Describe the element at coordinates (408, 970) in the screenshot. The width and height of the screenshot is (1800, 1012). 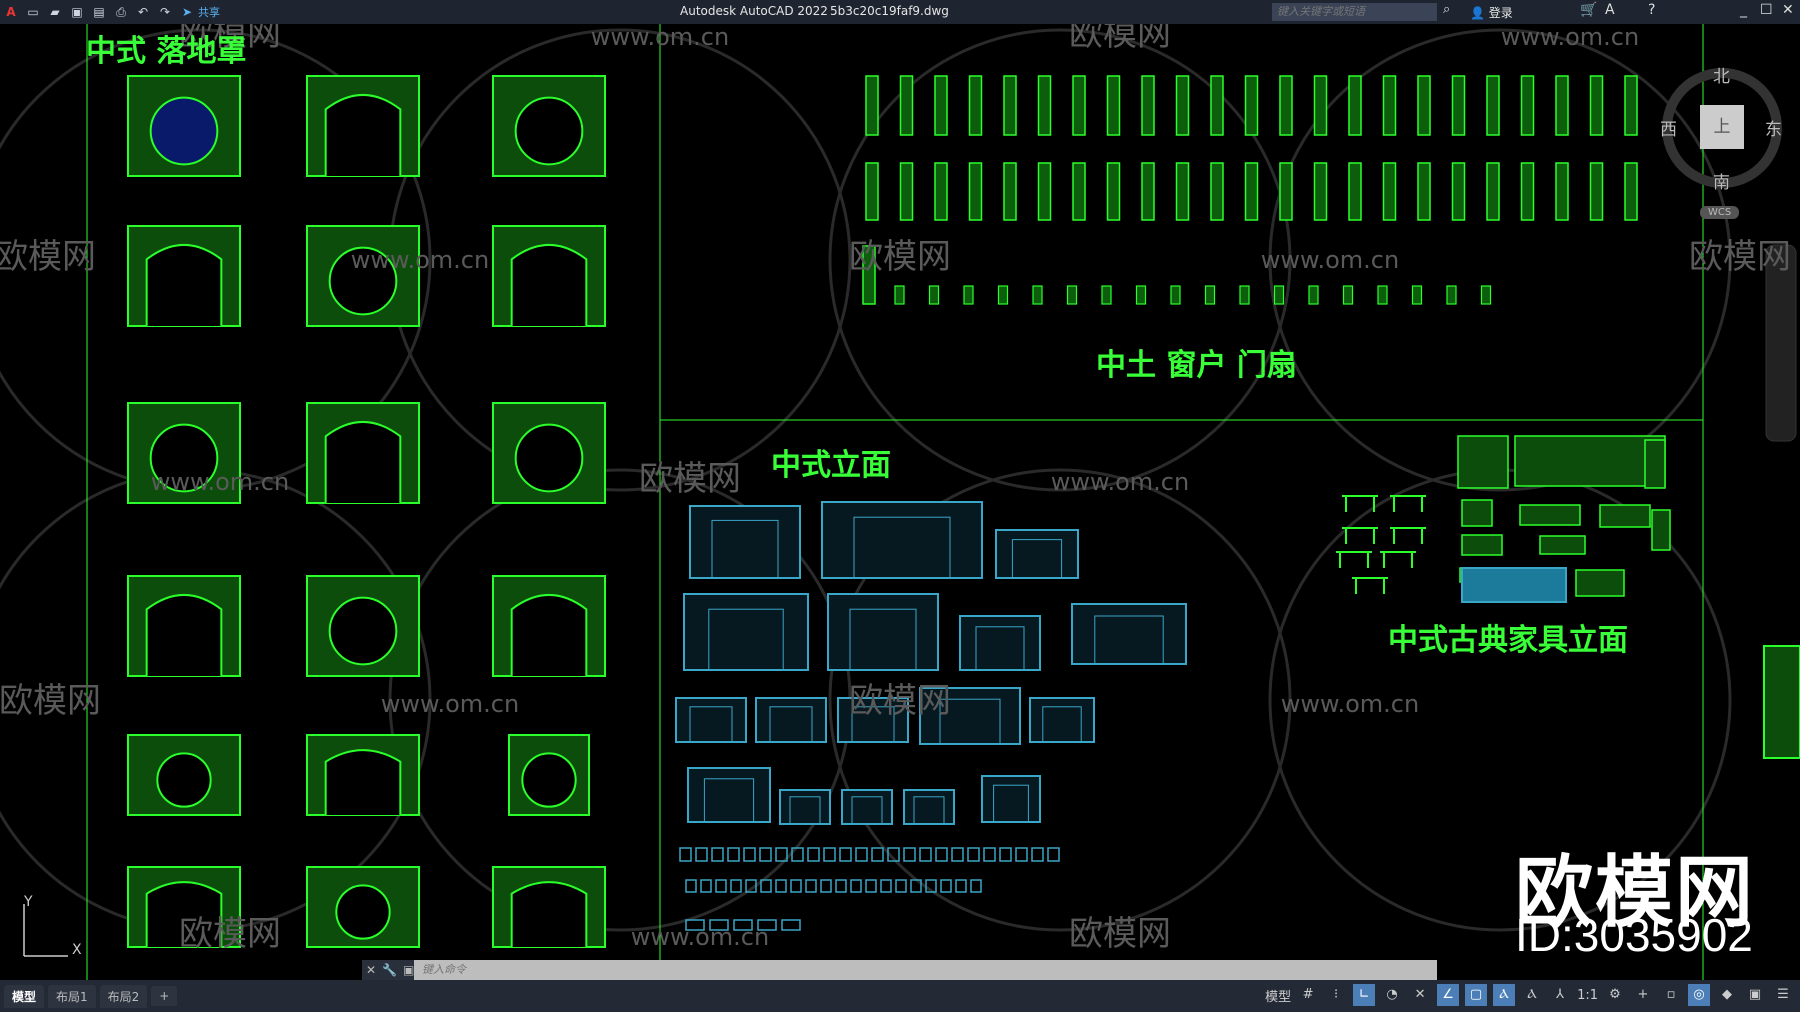
I see `command-history-icon: ▣` at that location.